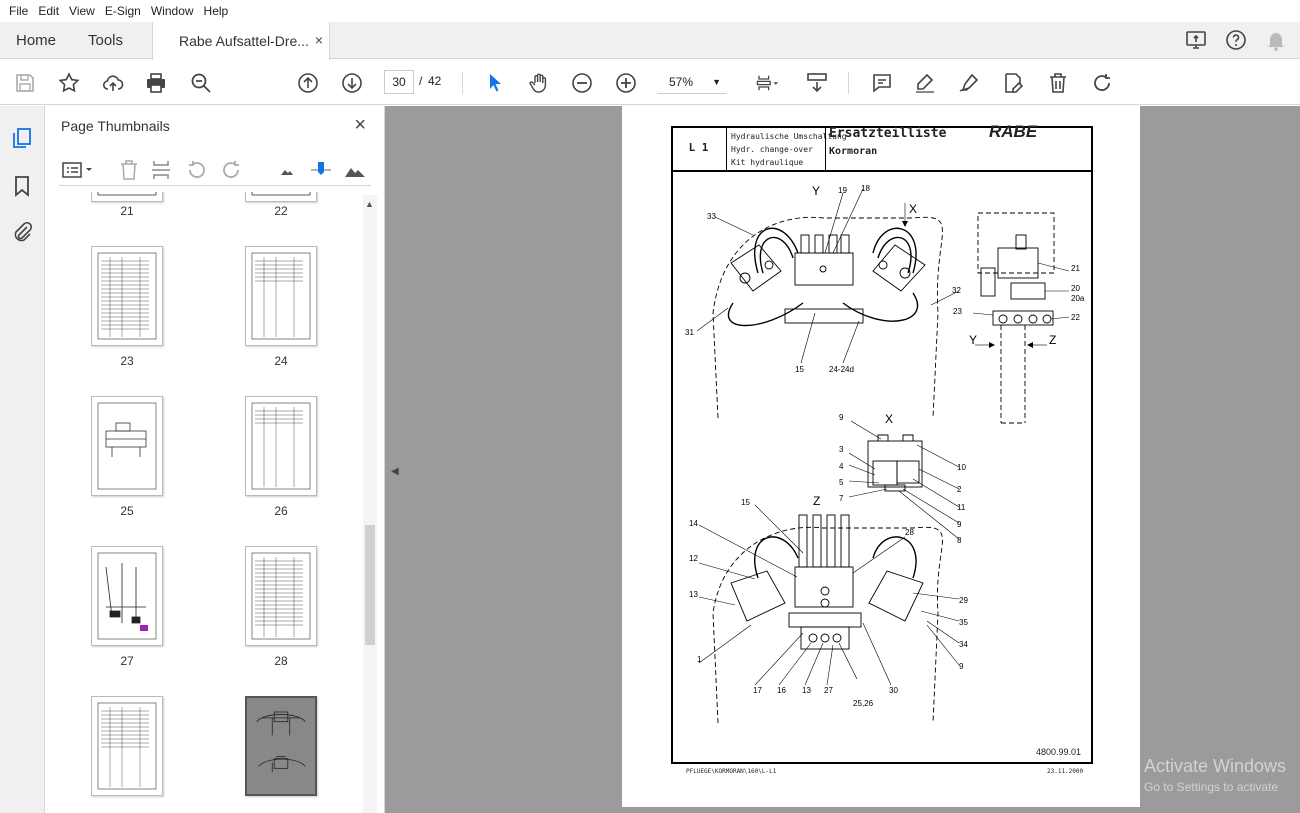  Describe the element at coordinates (961, 507) in the screenshot. I see `callout-11: 11` at that location.